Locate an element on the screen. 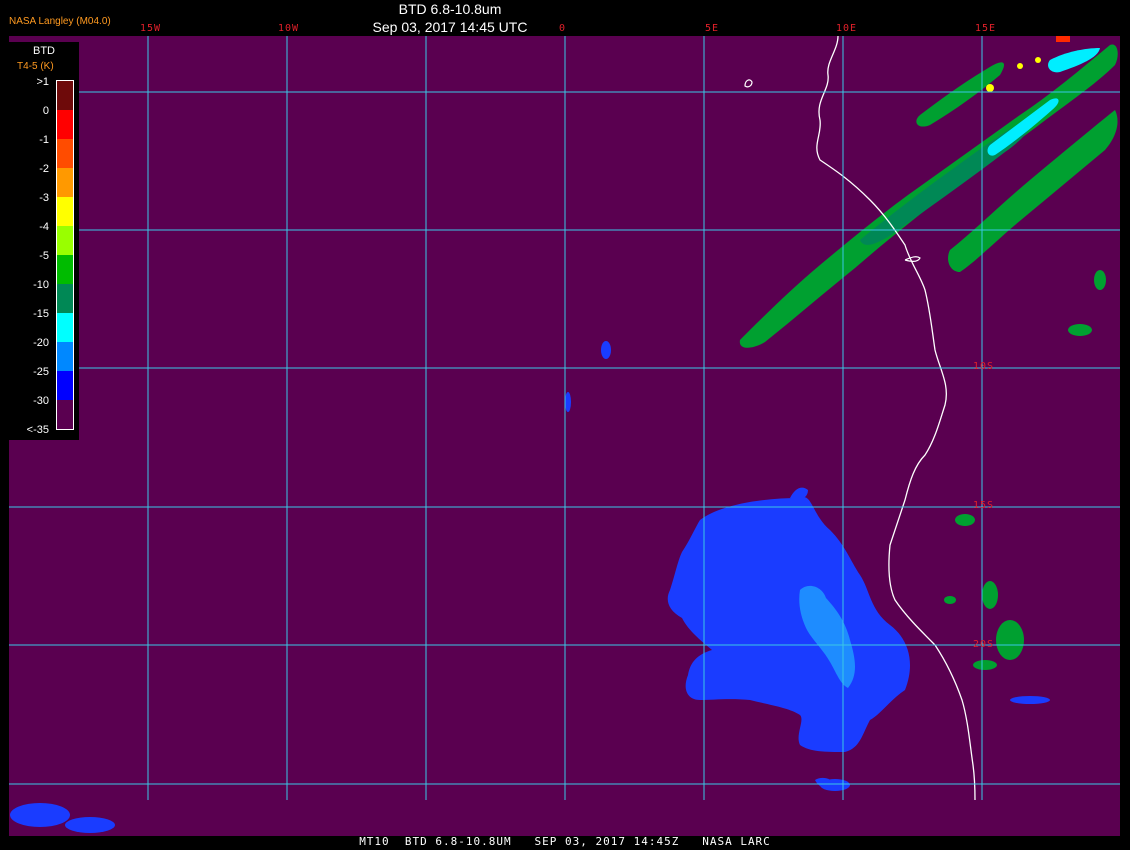  legend-colorbar is located at coordinates (65, 255).